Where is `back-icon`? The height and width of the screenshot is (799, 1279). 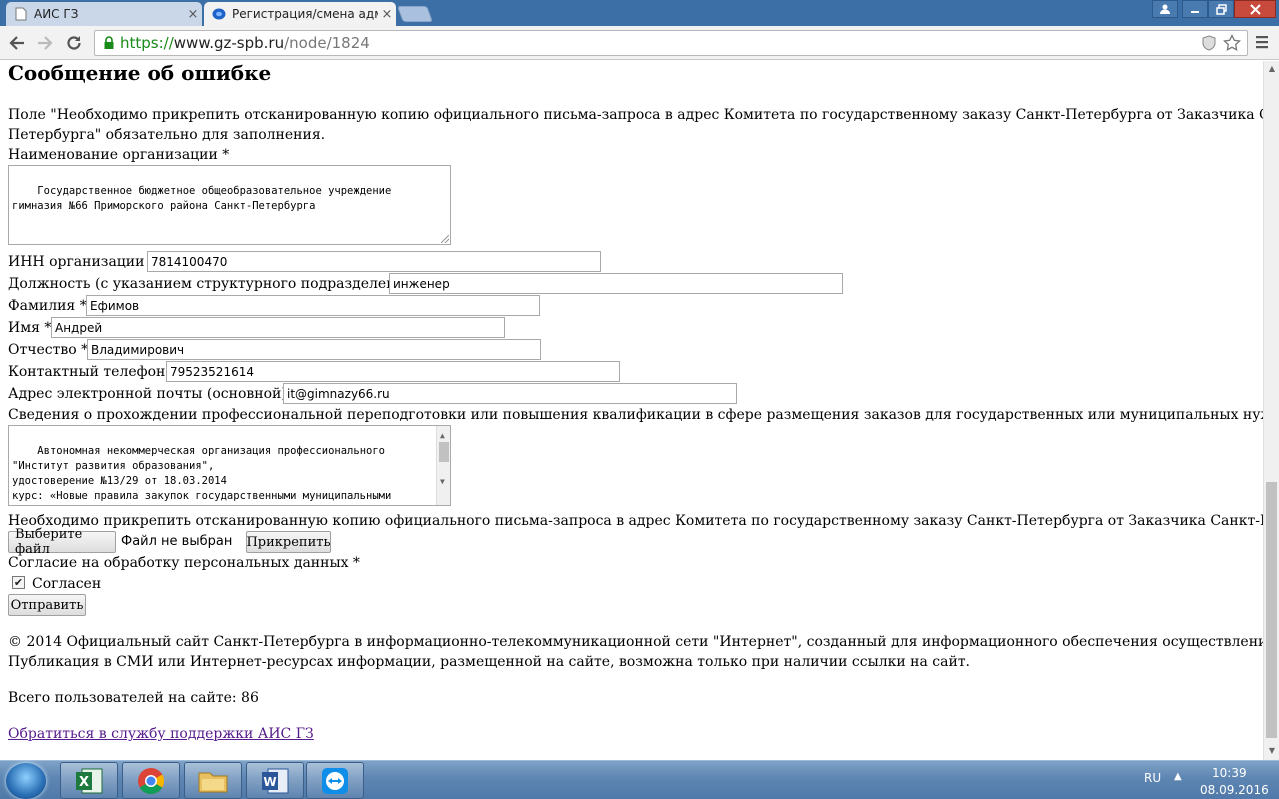 back-icon is located at coordinates (17, 43).